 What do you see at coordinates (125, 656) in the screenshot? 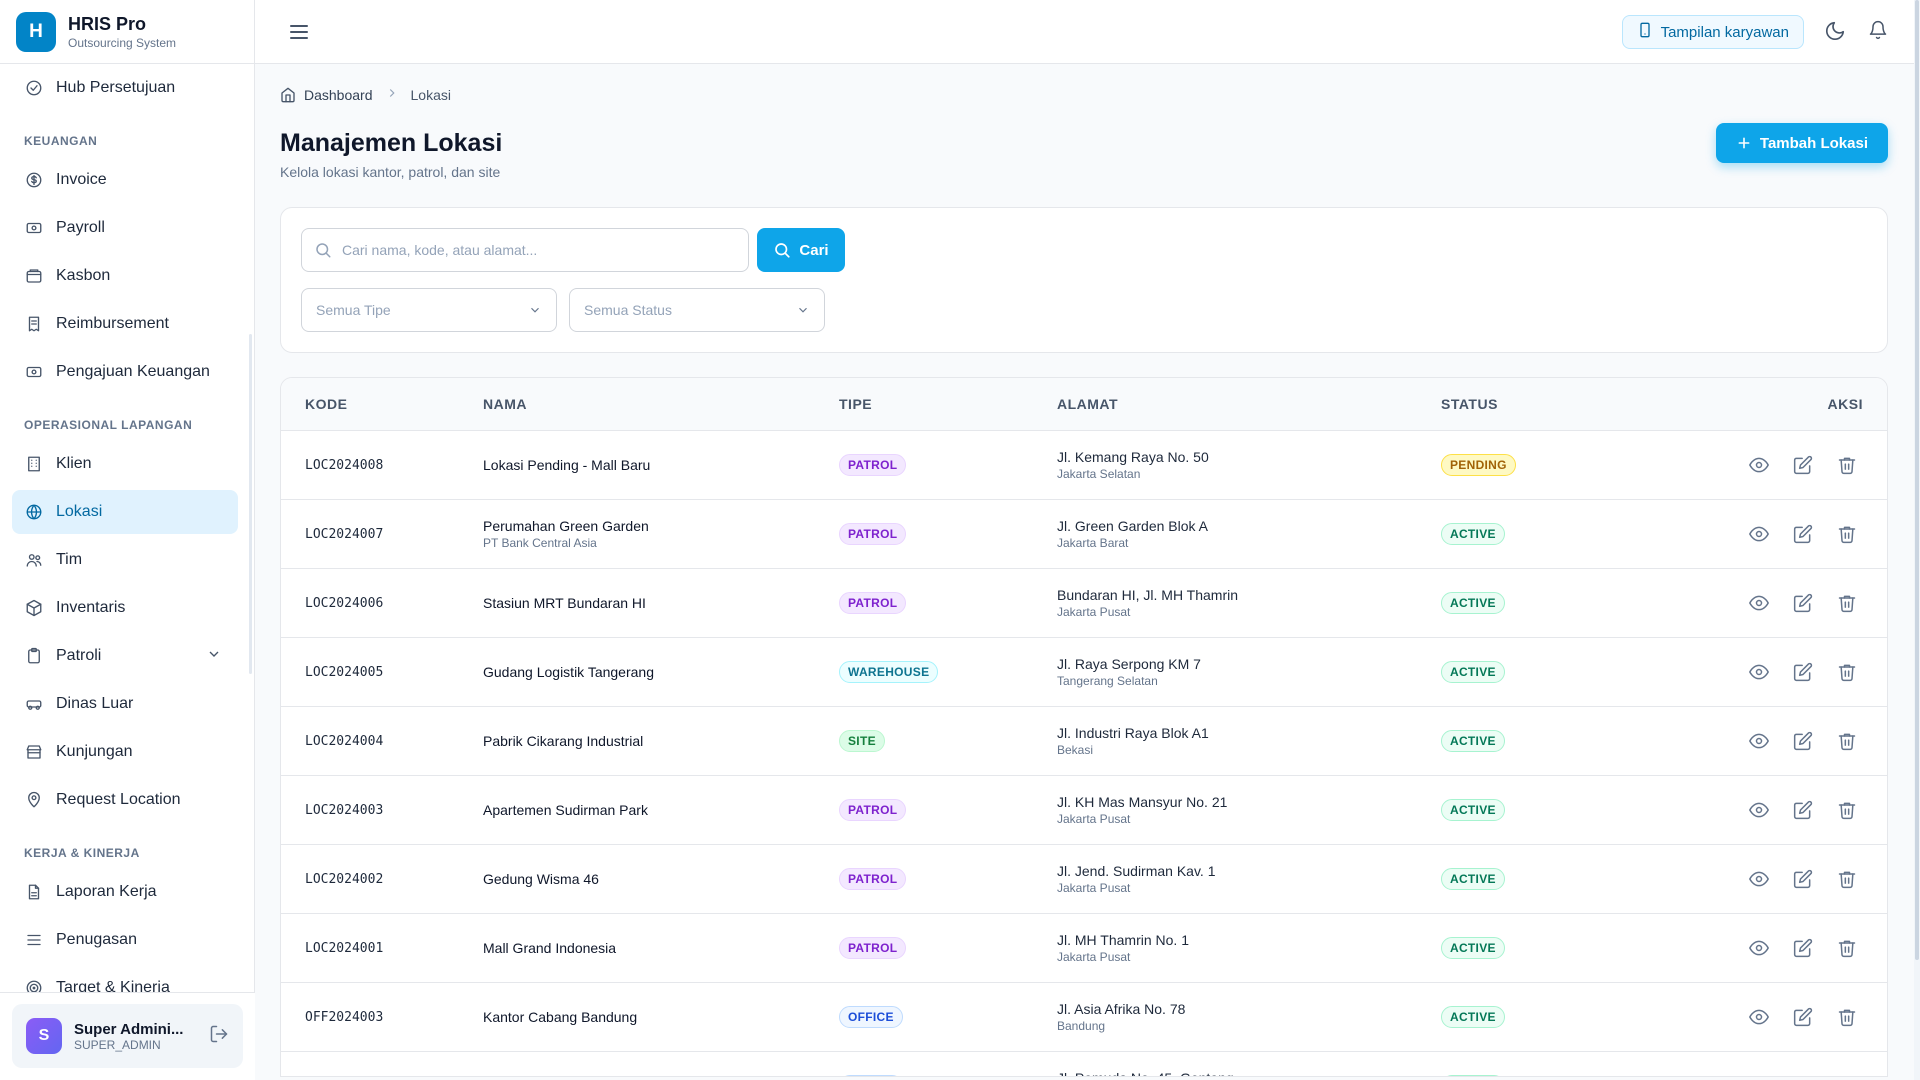
I see `sidebar-item-patroli: Patroli` at bounding box center [125, 656].